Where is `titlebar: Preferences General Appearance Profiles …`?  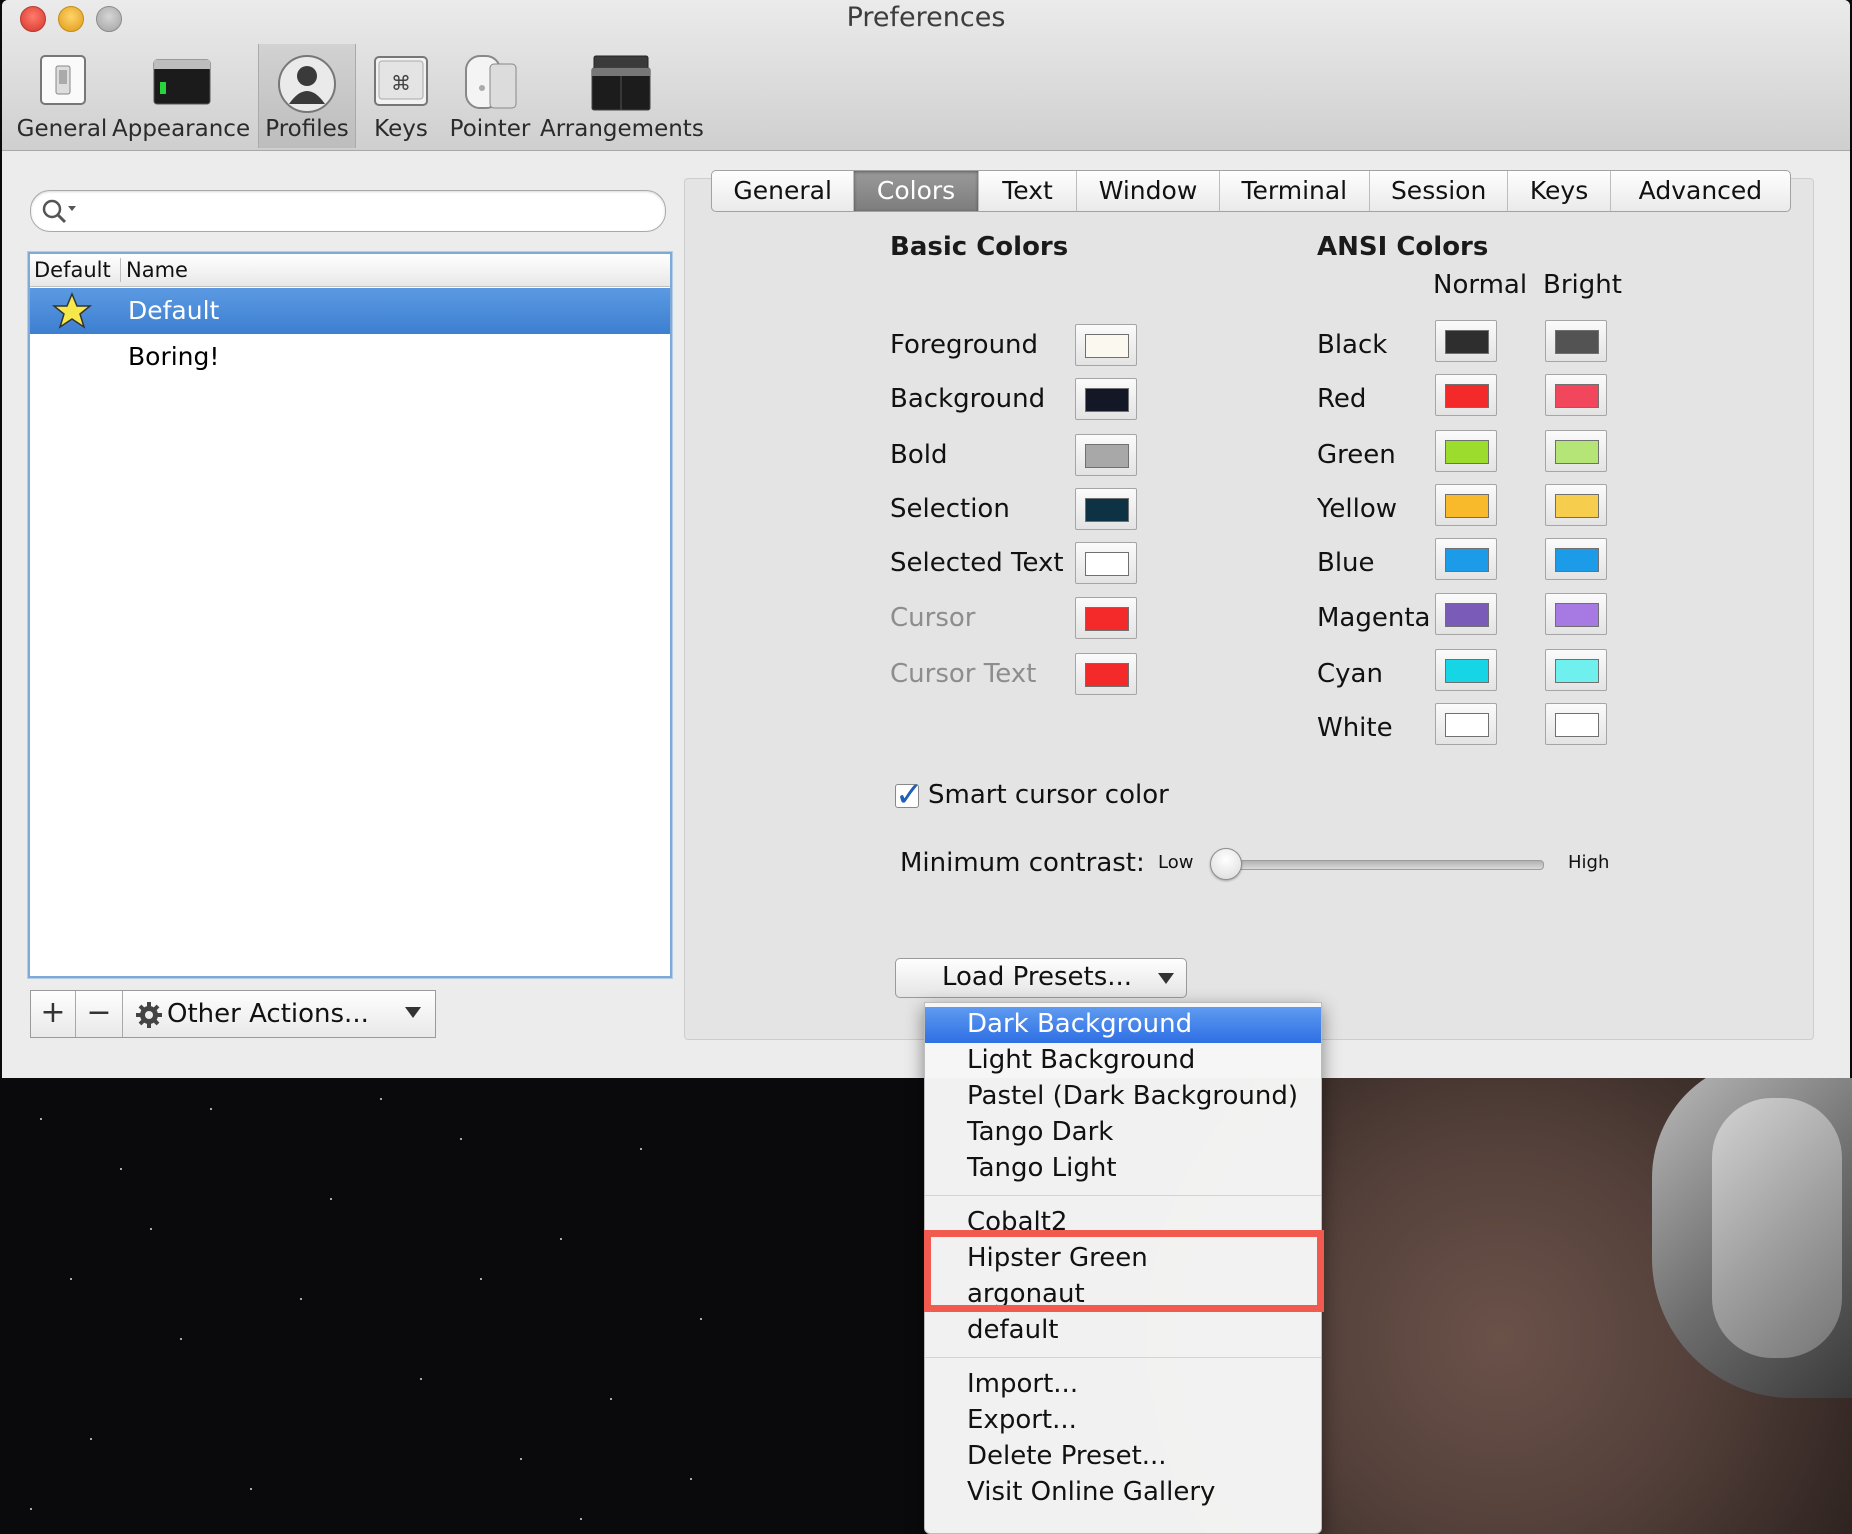
titlebar: Preferences General Appearance Profiles … is located at coordinates (926, 75).